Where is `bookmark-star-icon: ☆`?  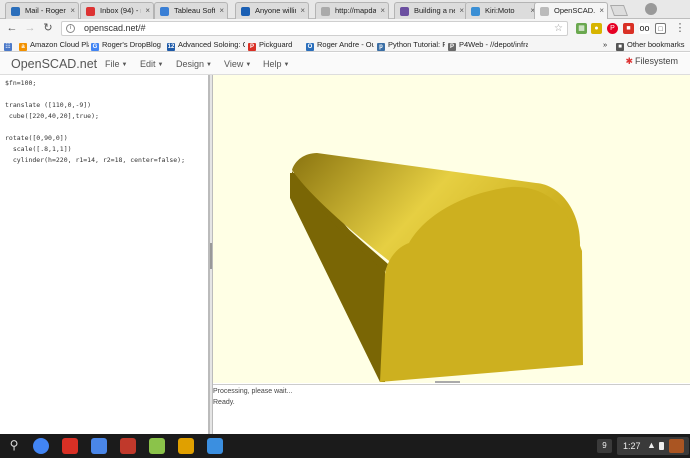
bookmark-star-icon: ☆ is located at coordinates (558, 28).